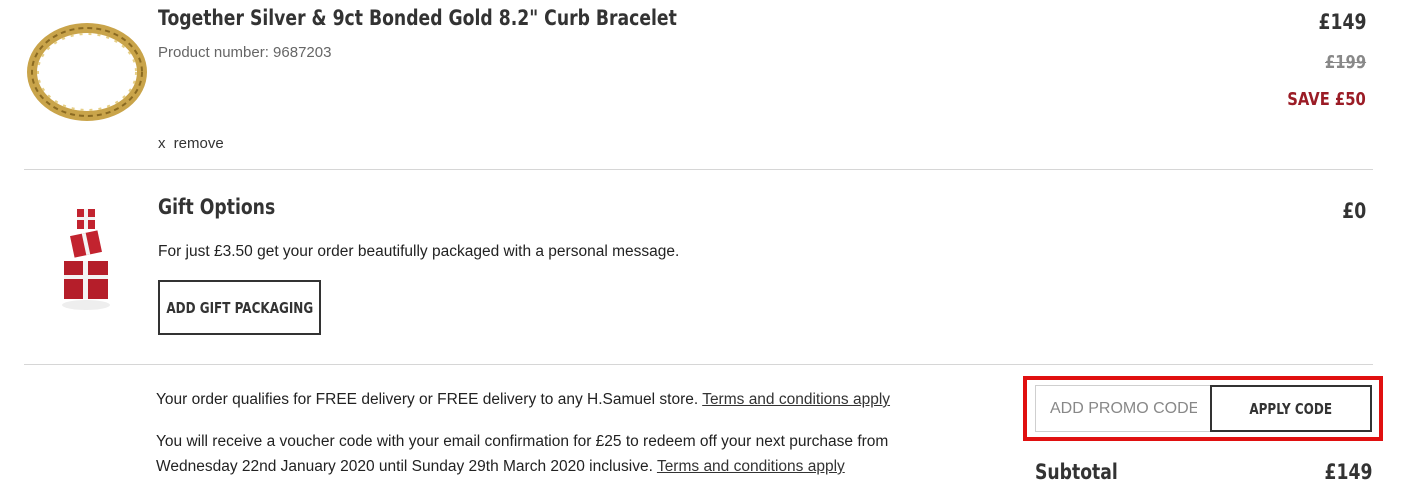 This screenshot has width=1404, height=486. Describe the element at coordinates (1076, 472) in the screenshot. I see `subtotal-label: Subtotal` at that location.